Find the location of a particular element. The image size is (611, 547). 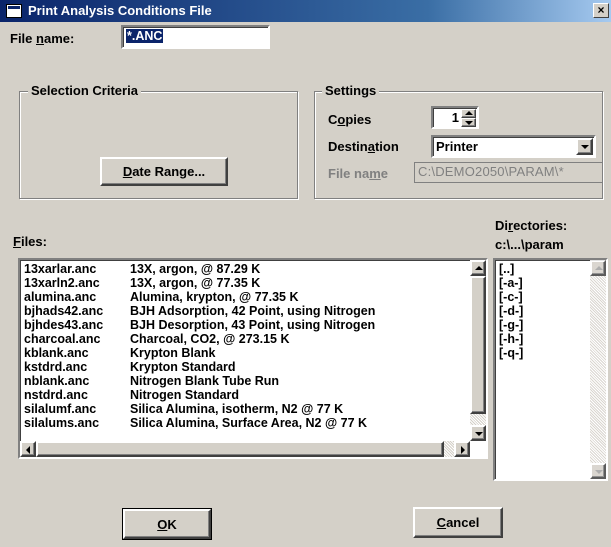

selection-criteria-legend: Selection Criteria is located at coordinates (84, 90).